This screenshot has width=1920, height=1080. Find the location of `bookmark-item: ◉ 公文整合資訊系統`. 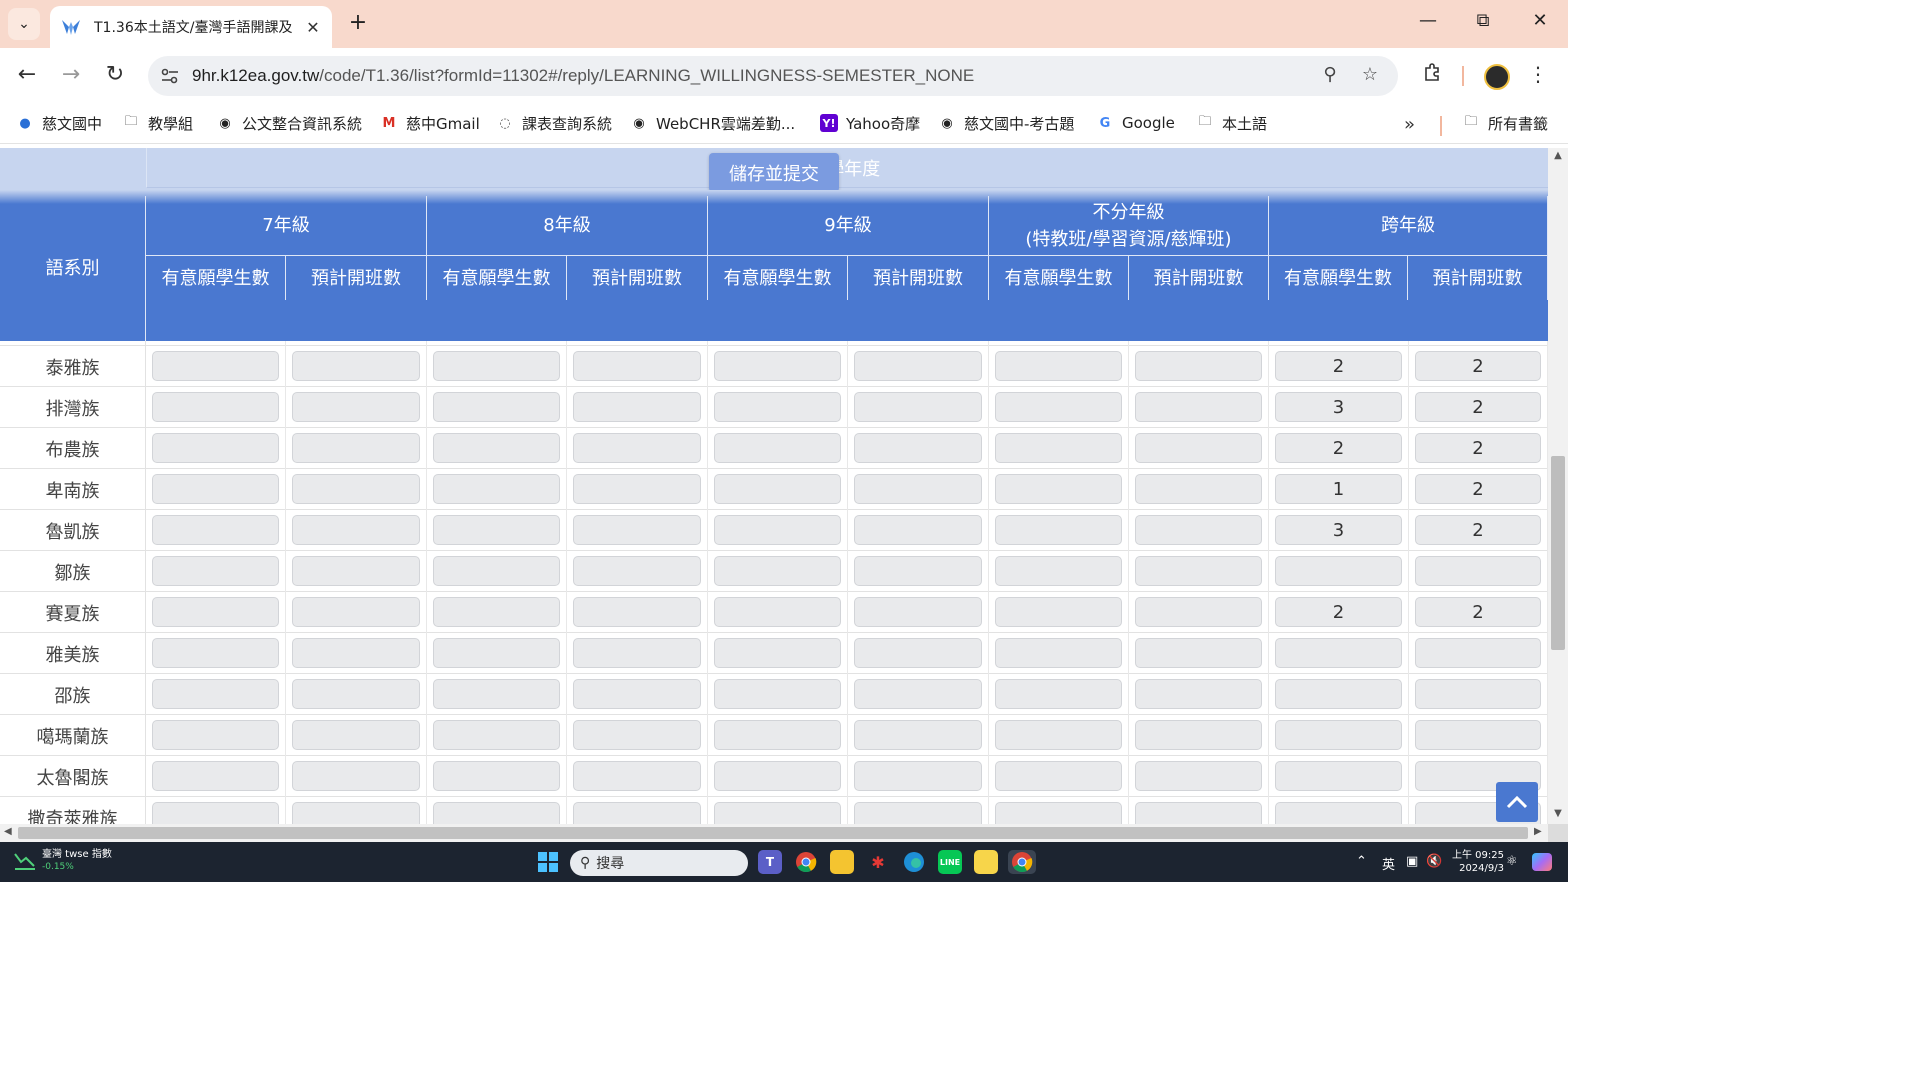

bookmark-item: ◉ 公文整合資訊系統 is located at coordinates (289, 123).